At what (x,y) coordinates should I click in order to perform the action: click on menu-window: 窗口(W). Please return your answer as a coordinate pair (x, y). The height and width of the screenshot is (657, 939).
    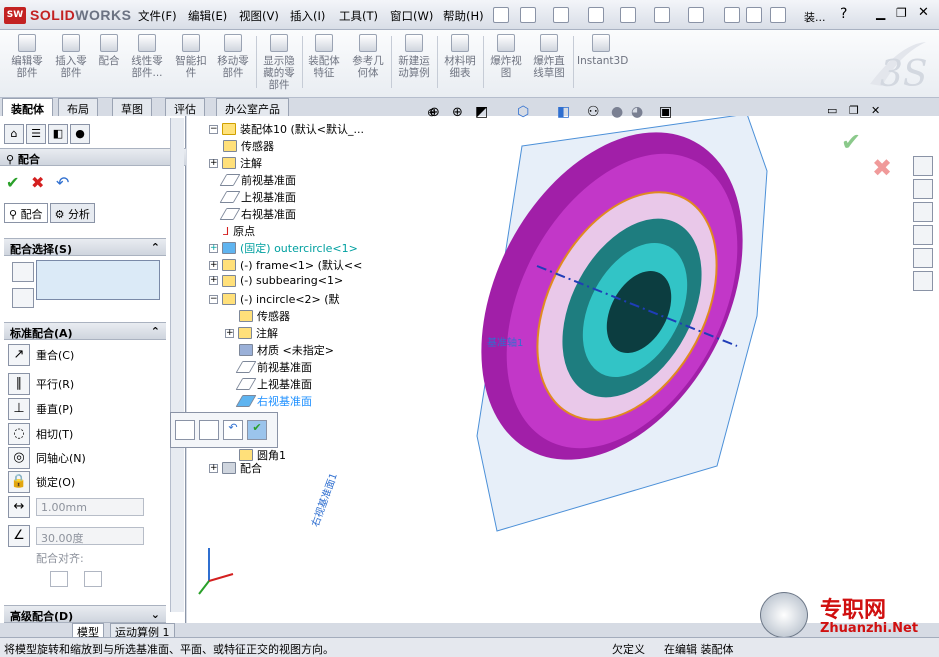
    Looking at the image, I should click on (411, 16).